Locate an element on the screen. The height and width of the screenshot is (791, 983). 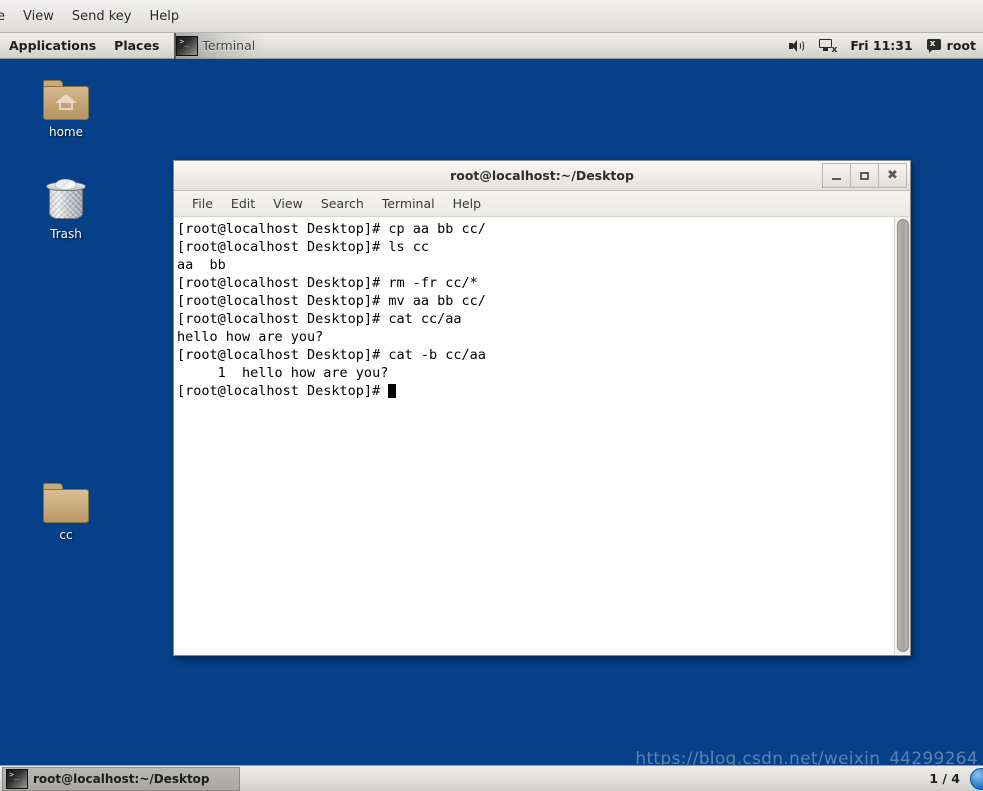
panel-window-button-terminal: Terminal is located at coordinates (219, 45).